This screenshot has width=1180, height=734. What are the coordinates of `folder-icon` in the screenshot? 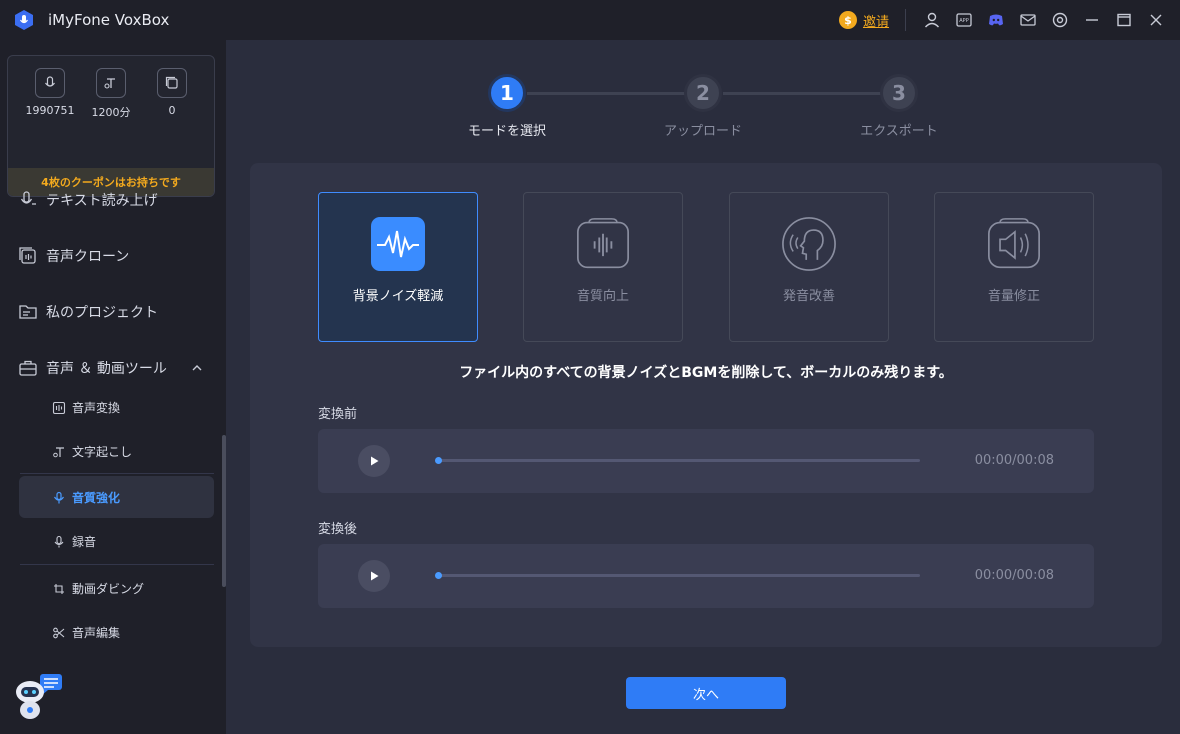 It's located at (28, 312).